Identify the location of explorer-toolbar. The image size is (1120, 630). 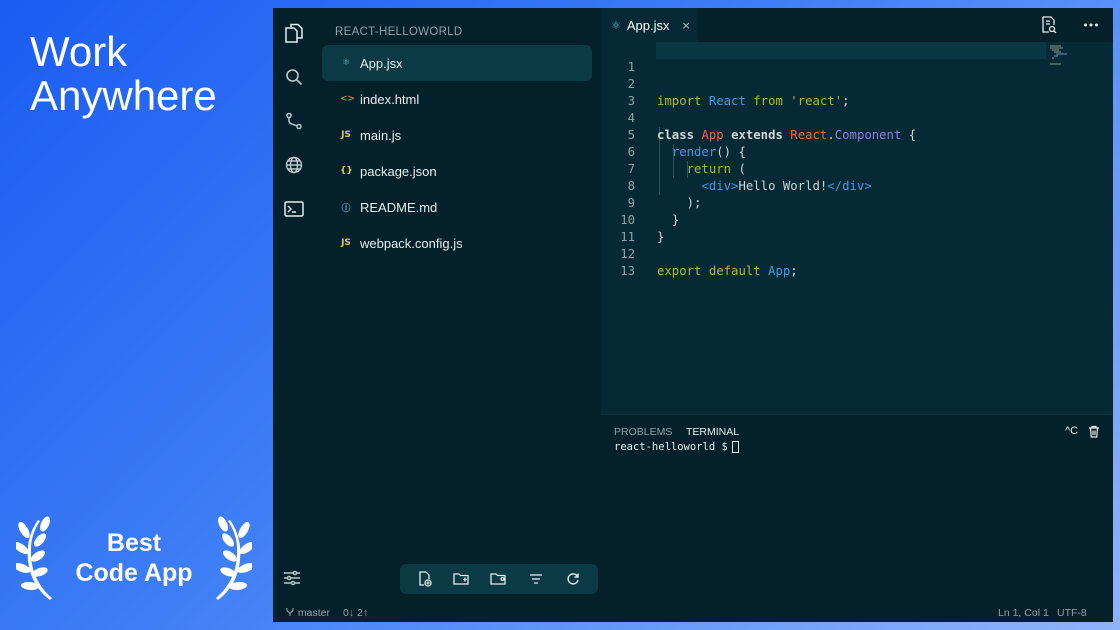
(499, 579).